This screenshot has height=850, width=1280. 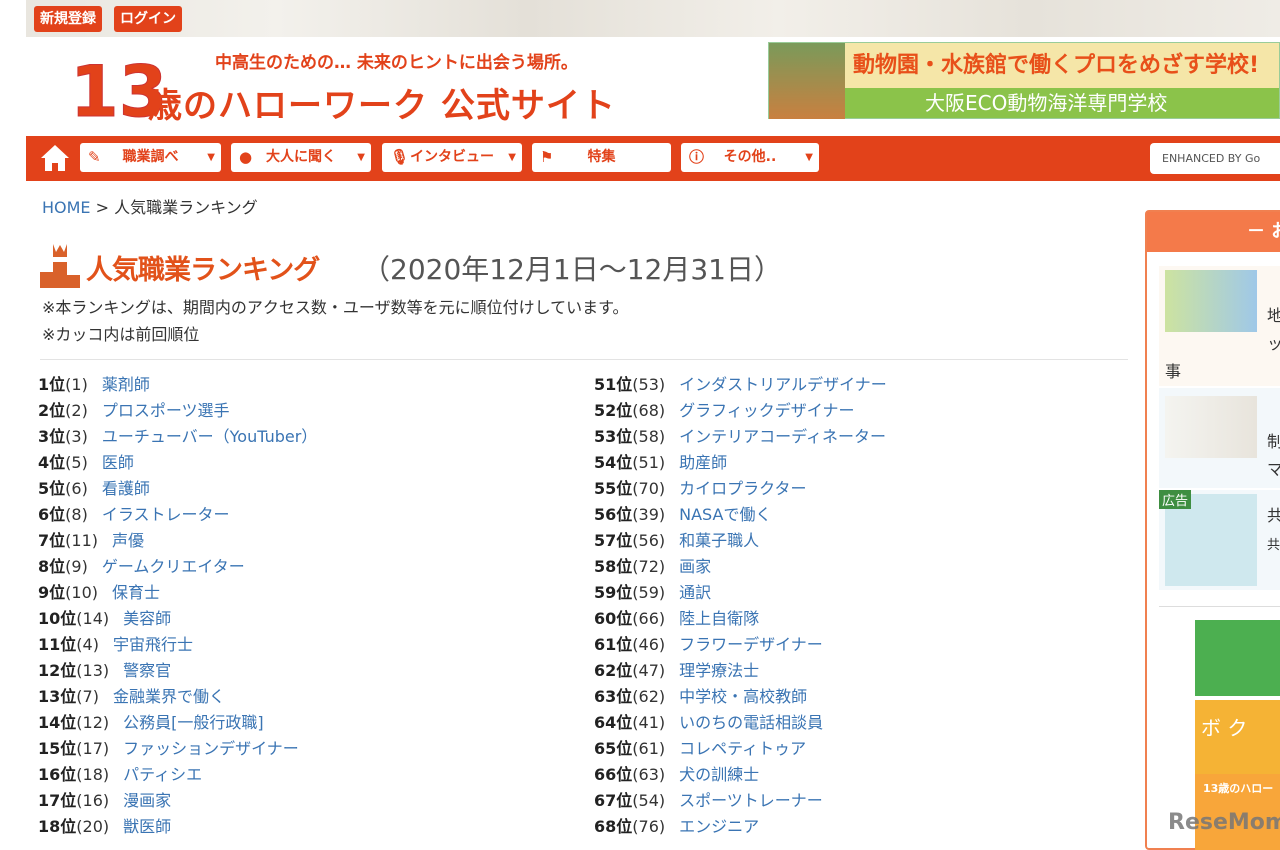 I want to click on login-button: ログイン, so click(x=148, y=19).